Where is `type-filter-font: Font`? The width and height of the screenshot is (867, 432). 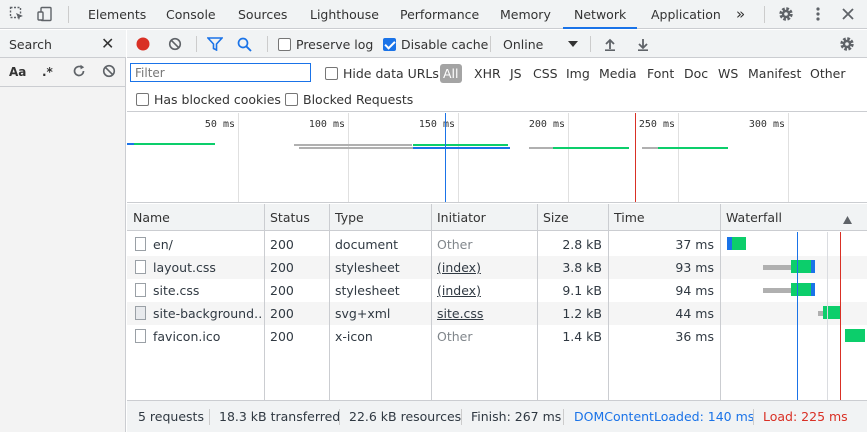 type-filter-font: Font is located at coordinates (660, 73).